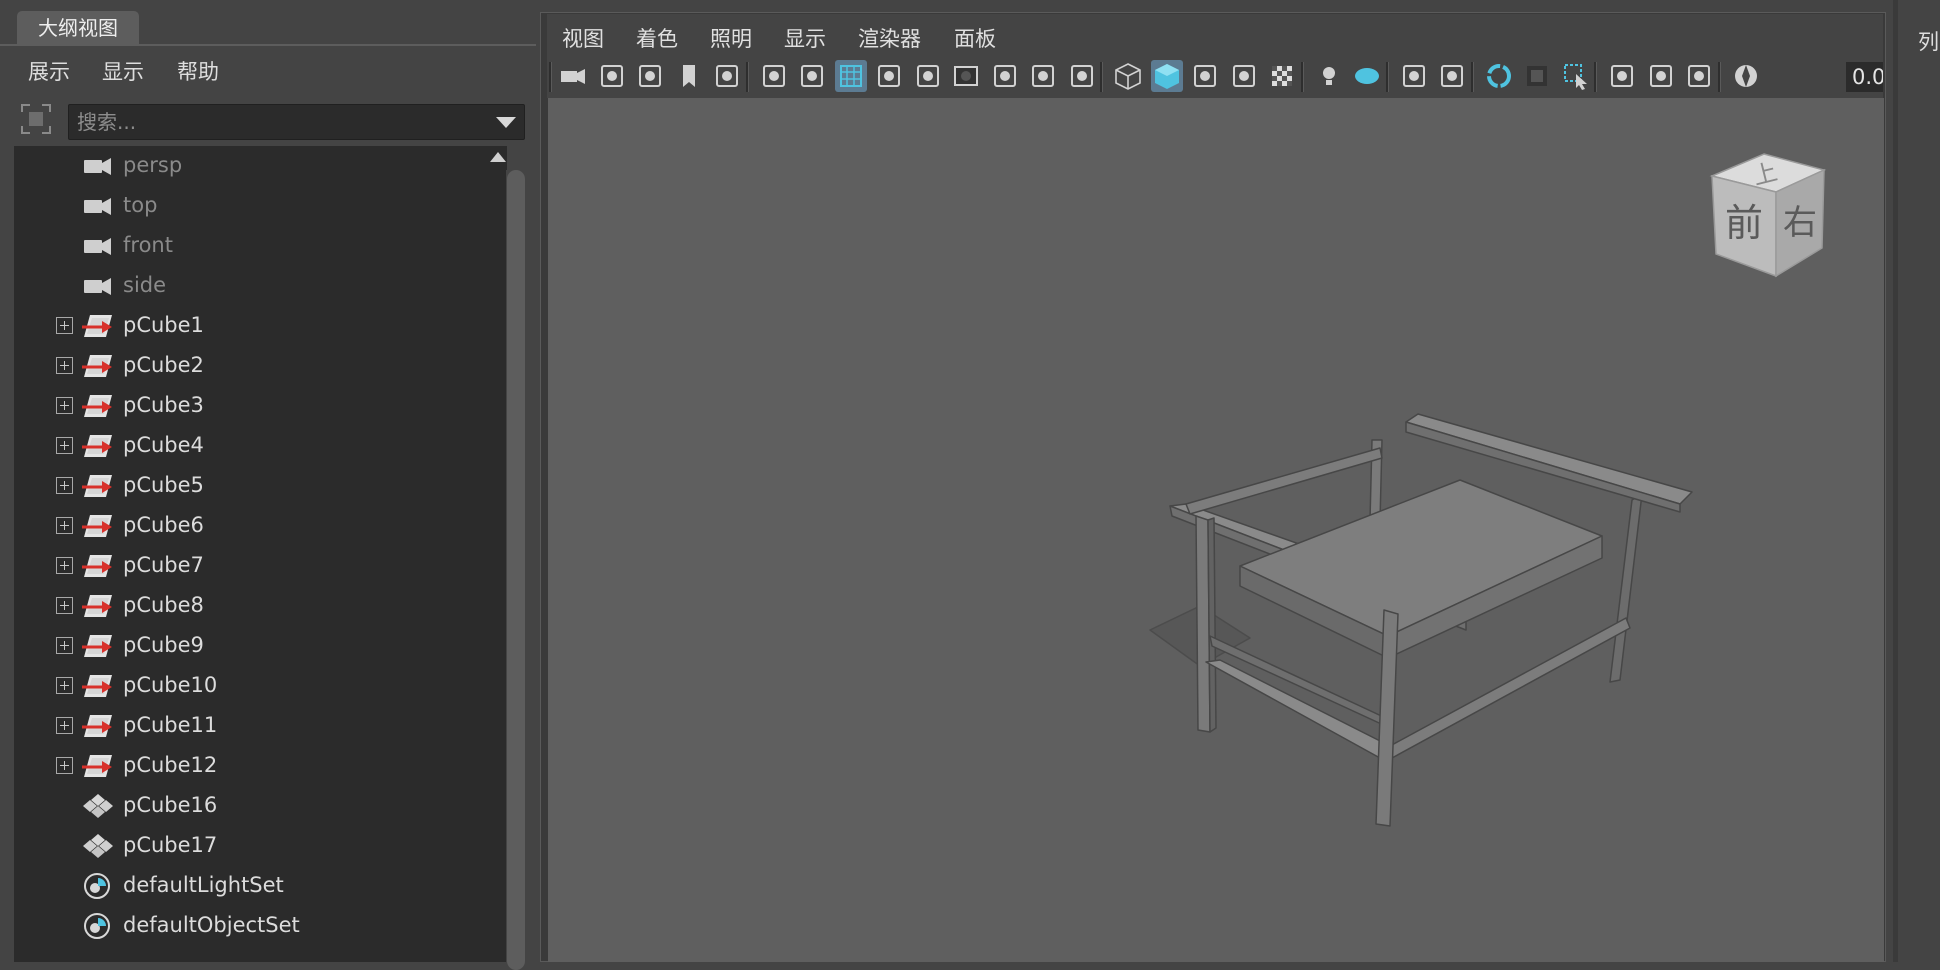  I want to click on menu-panels: 面板, so click(975, 38).